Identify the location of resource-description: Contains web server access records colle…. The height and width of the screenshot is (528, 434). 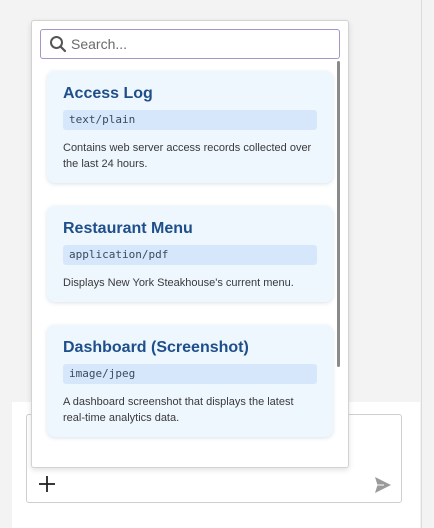
(187, 156).